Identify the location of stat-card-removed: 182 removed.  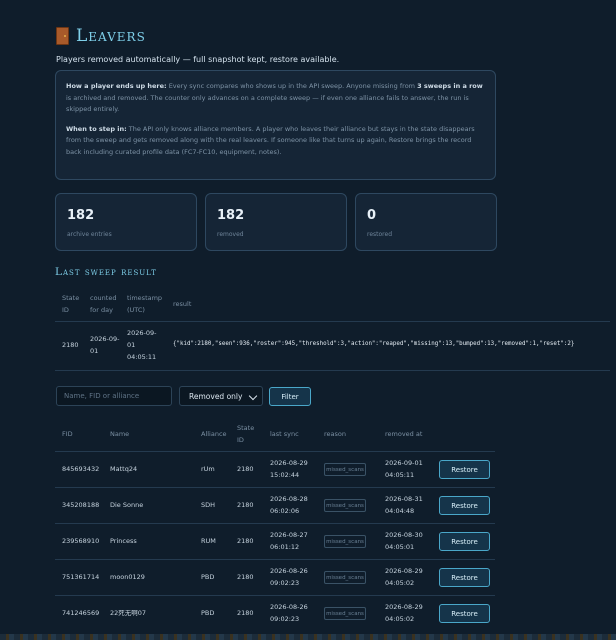
(276, 222).